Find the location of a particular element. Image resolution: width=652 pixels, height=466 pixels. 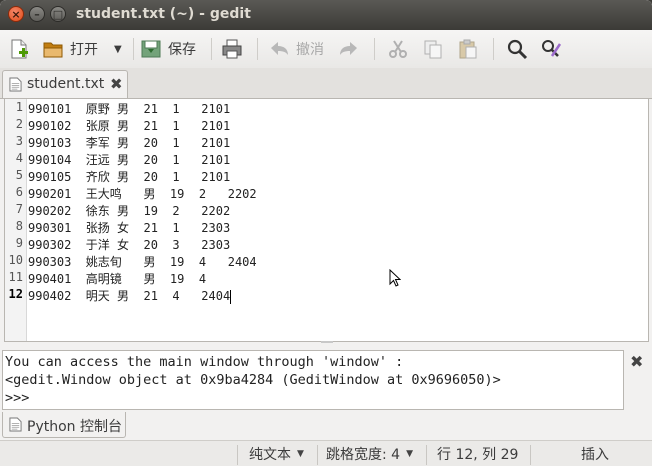

paste-icon is located at coordinates (468, 49).